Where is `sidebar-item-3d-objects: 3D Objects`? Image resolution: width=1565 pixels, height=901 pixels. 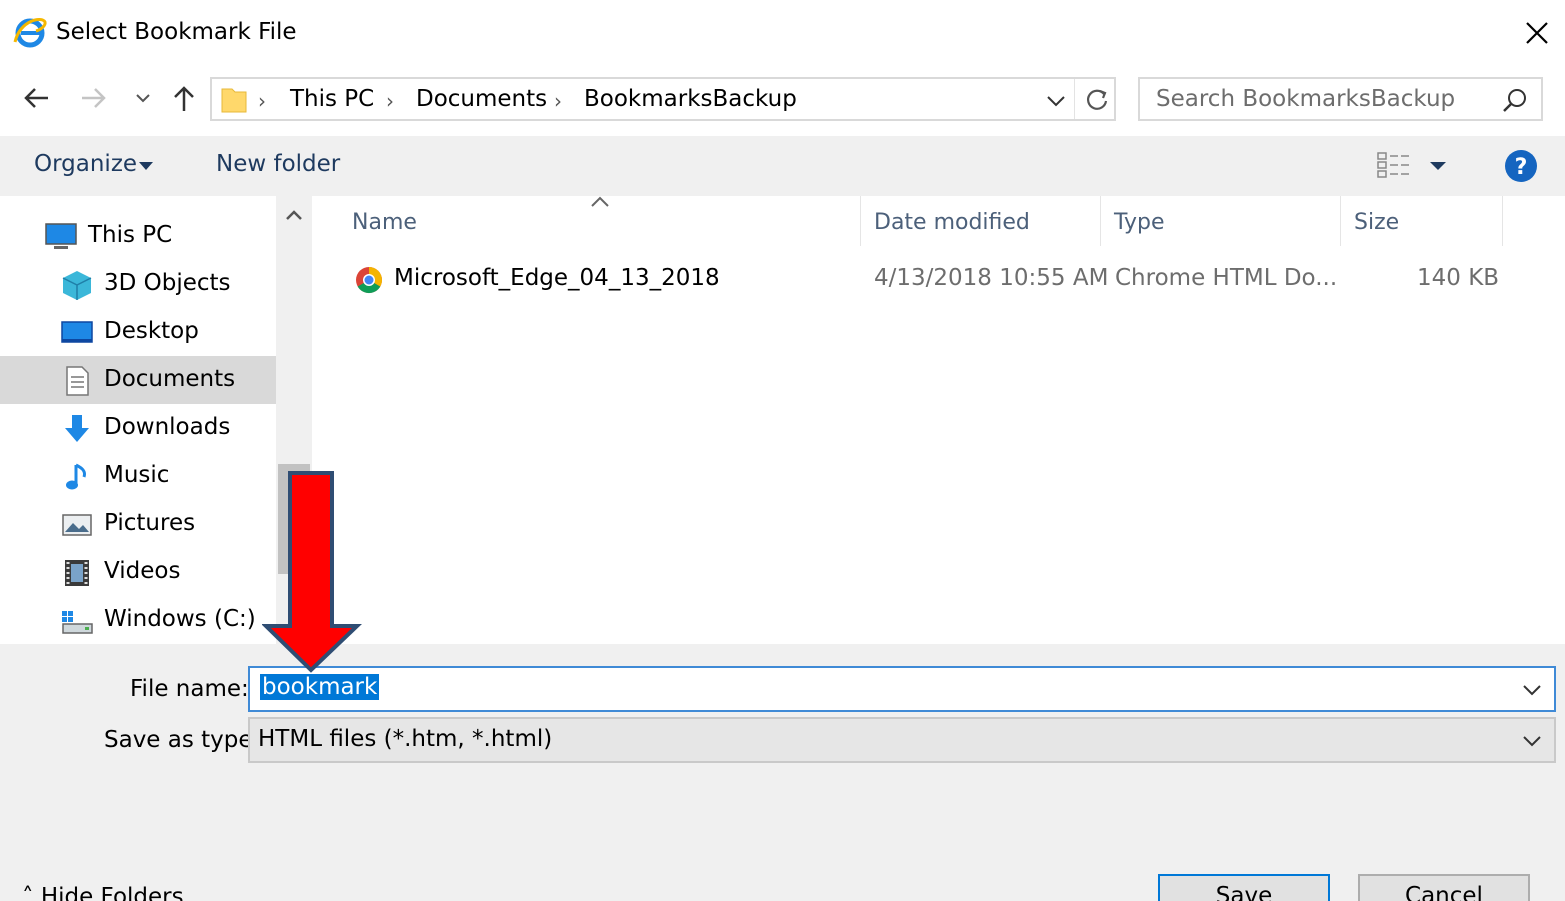
sidebar-item-3d-objects: 3D Objects is located at coordinates (138, 284).